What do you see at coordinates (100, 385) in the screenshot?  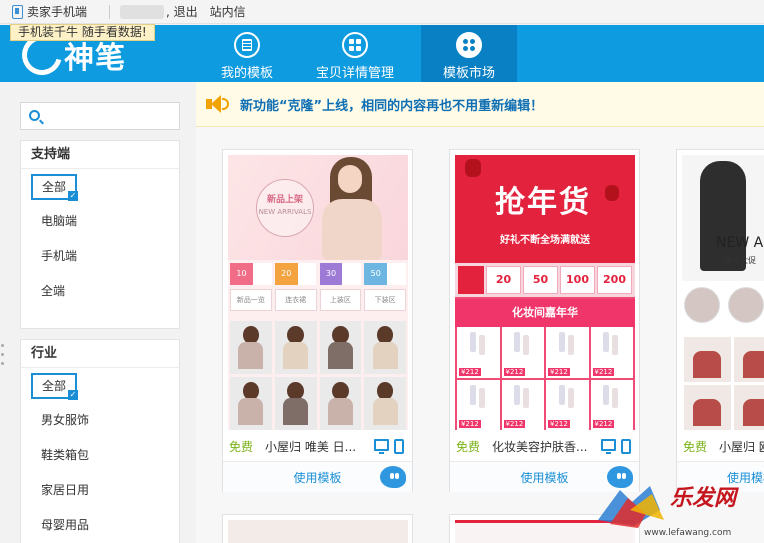 I see `filter-industry-all: 全部` at bounding box center [100, 385].